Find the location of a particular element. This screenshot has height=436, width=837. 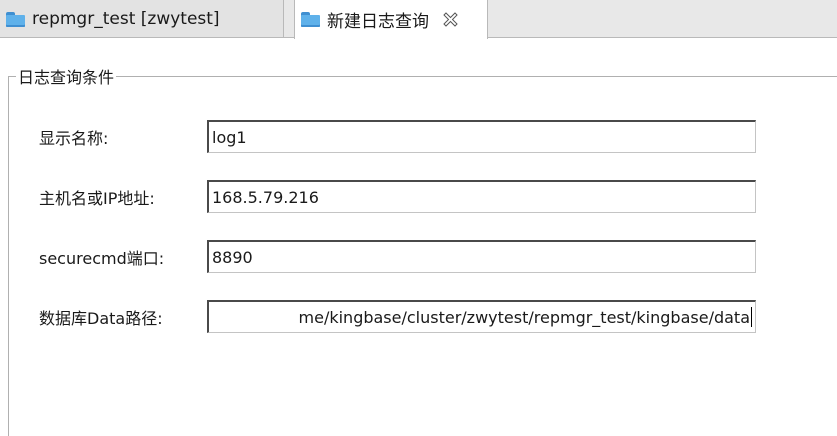

text-cursor is located at coordinates (751, 317).